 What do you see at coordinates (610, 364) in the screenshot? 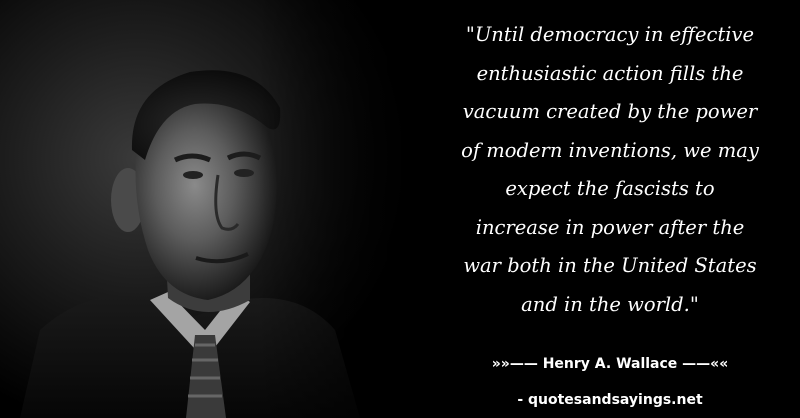
I see `author-attribution: »»—— Henry A. Wallace ——««` at bounding box center [610, 364].